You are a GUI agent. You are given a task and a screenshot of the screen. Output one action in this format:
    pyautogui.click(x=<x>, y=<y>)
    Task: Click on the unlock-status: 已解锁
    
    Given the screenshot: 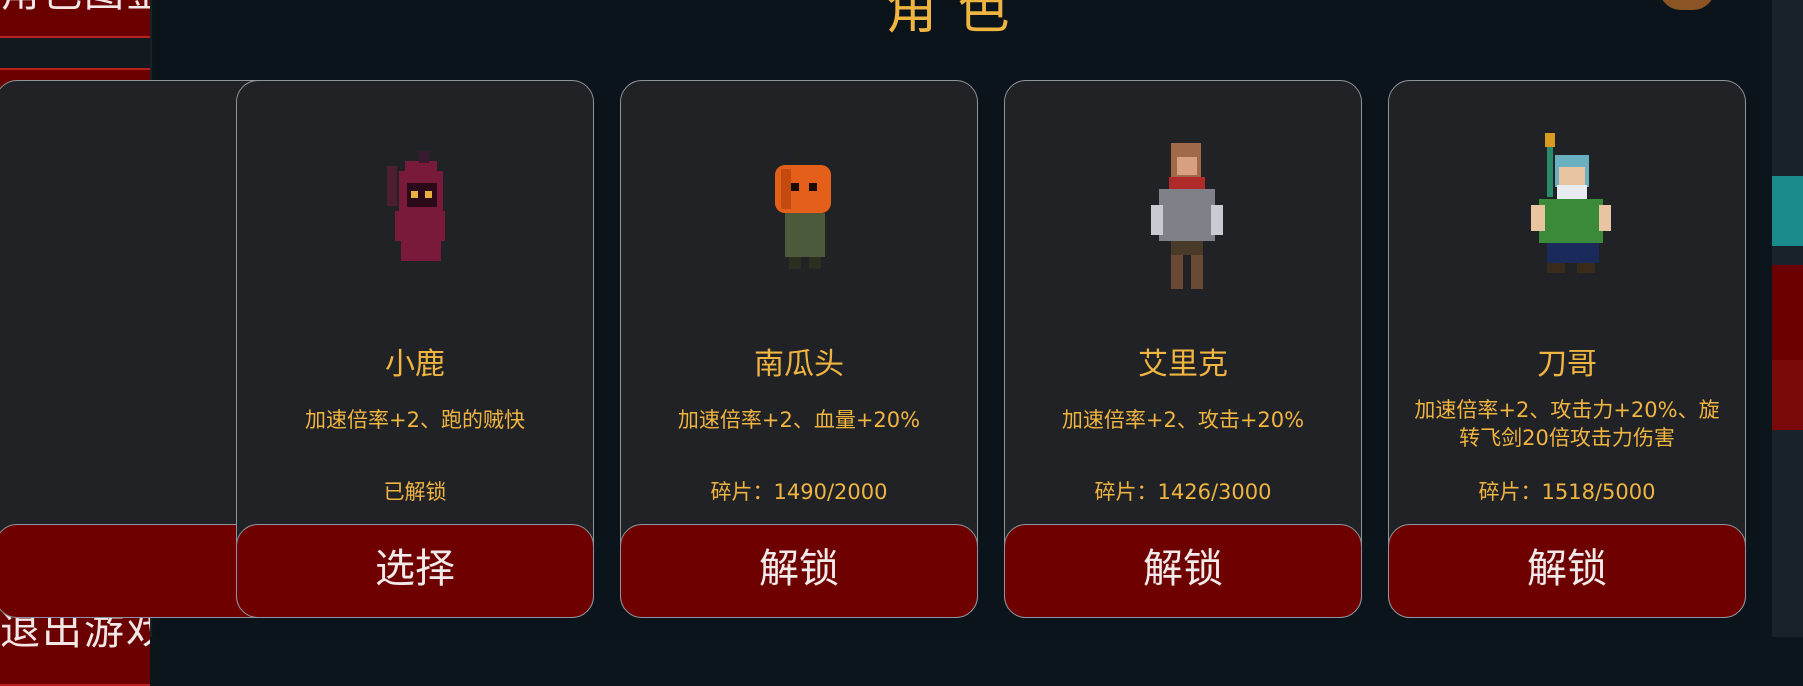 What is the action you would take?
    pyautogui.click(x=415, y=492)
    